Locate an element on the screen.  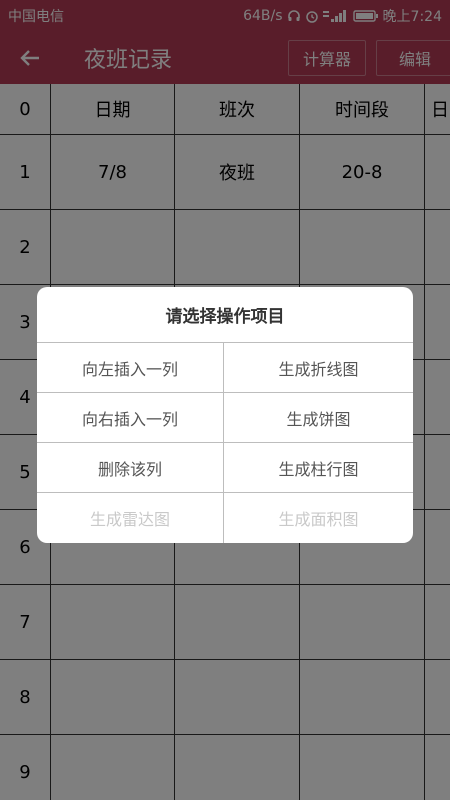
area-chart-option: 生成面积图 is located at coordinates (318, 519).